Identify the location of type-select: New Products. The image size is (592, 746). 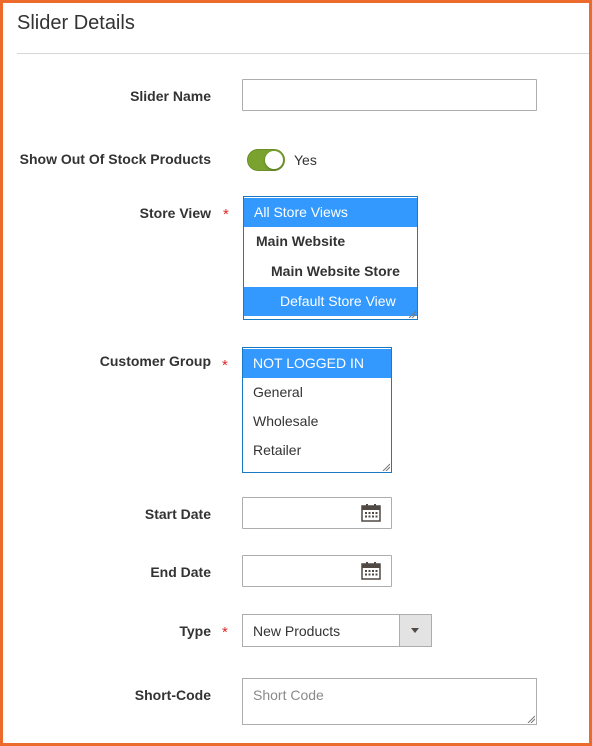
(337, 630).